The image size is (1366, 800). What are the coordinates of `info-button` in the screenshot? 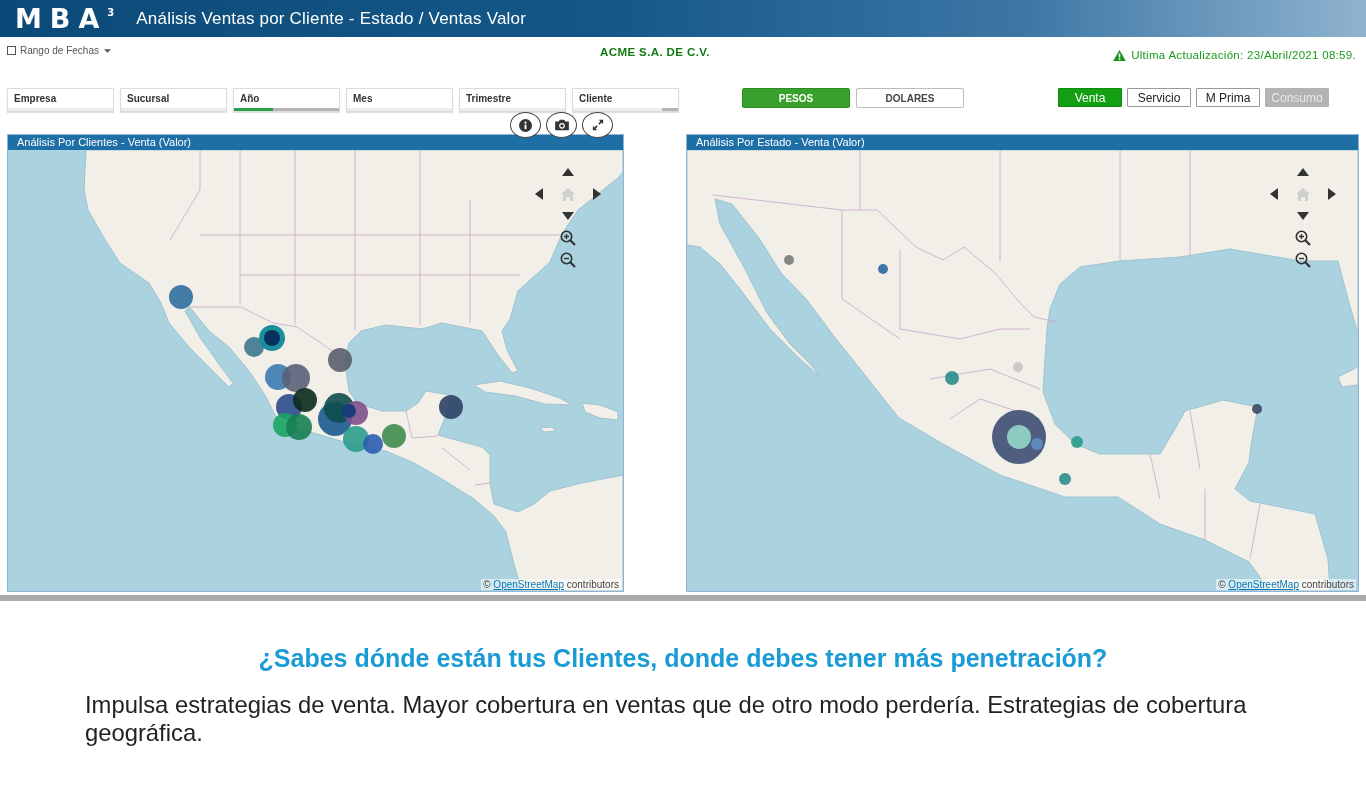 It's located at (525, 125).